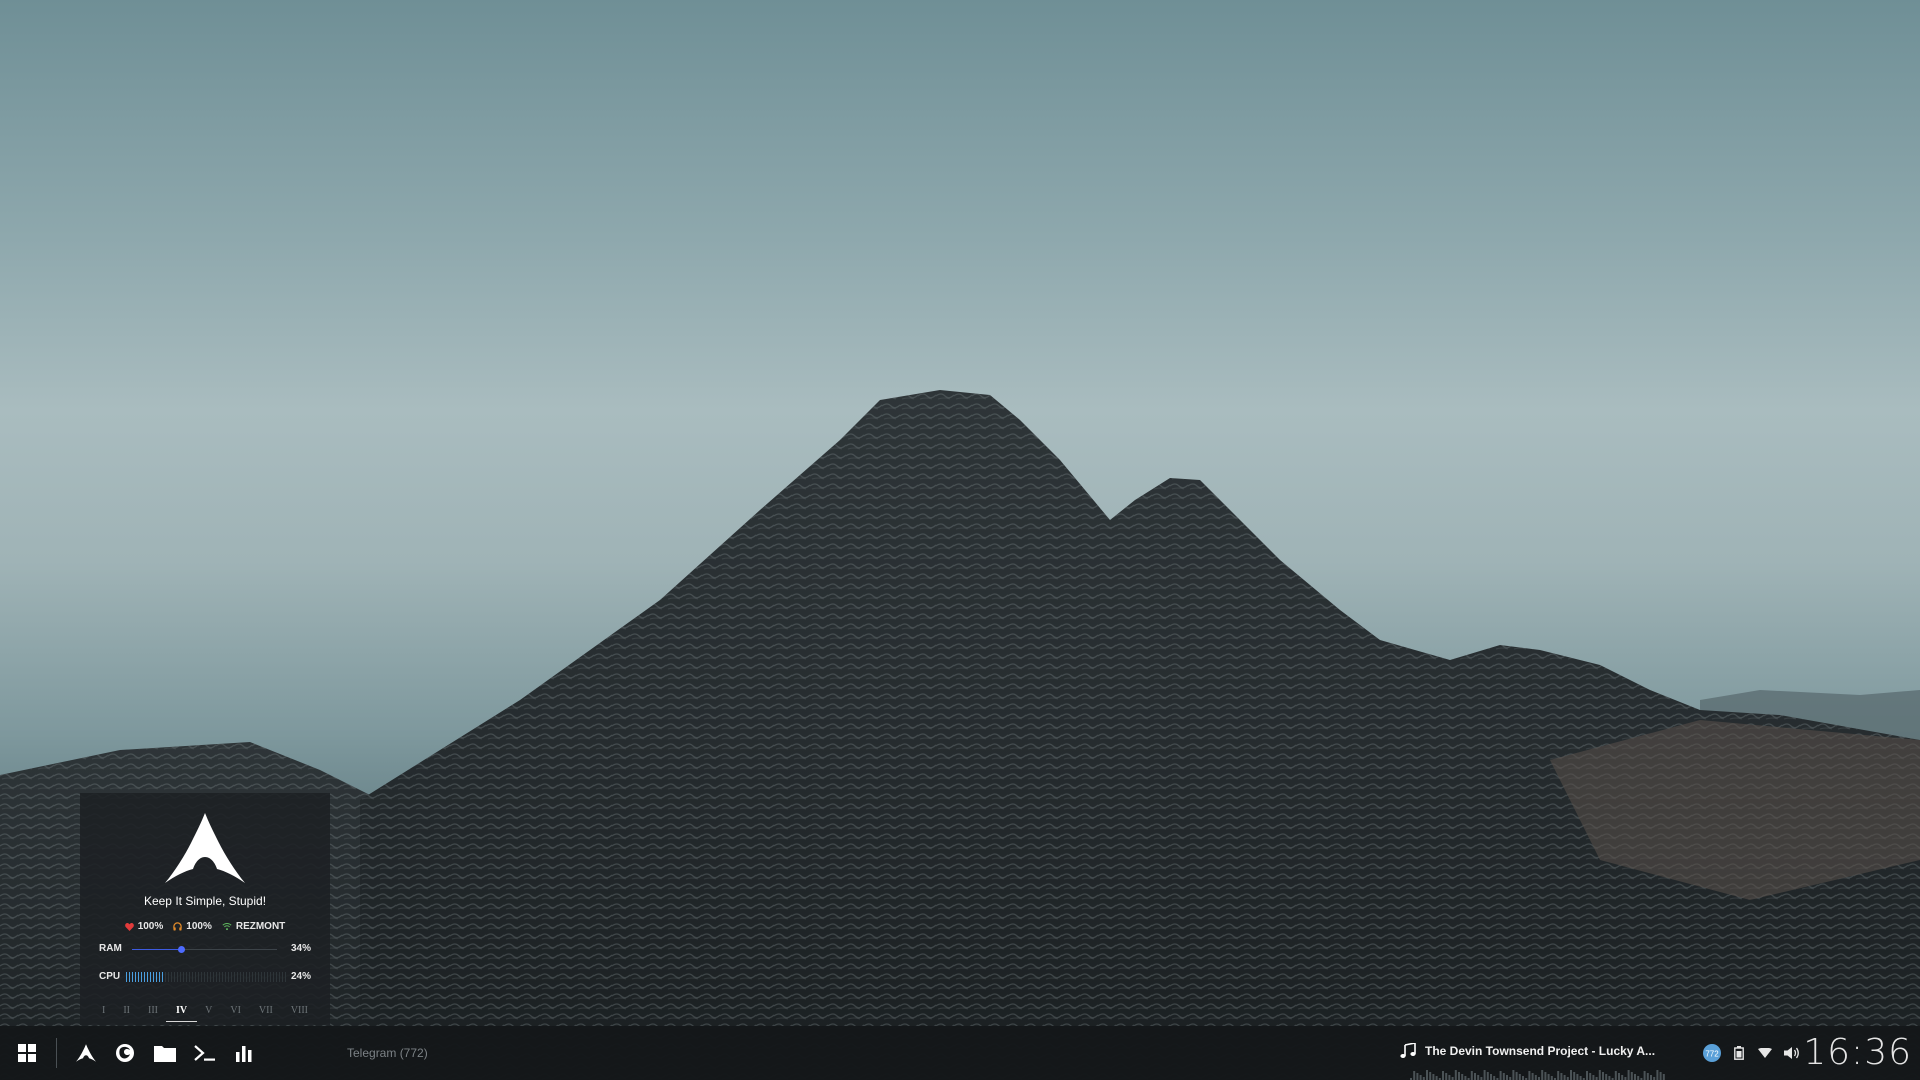 This screenshot has width=1920, height=1080. I want to click on firefox-launcher, so click(125, 1053).